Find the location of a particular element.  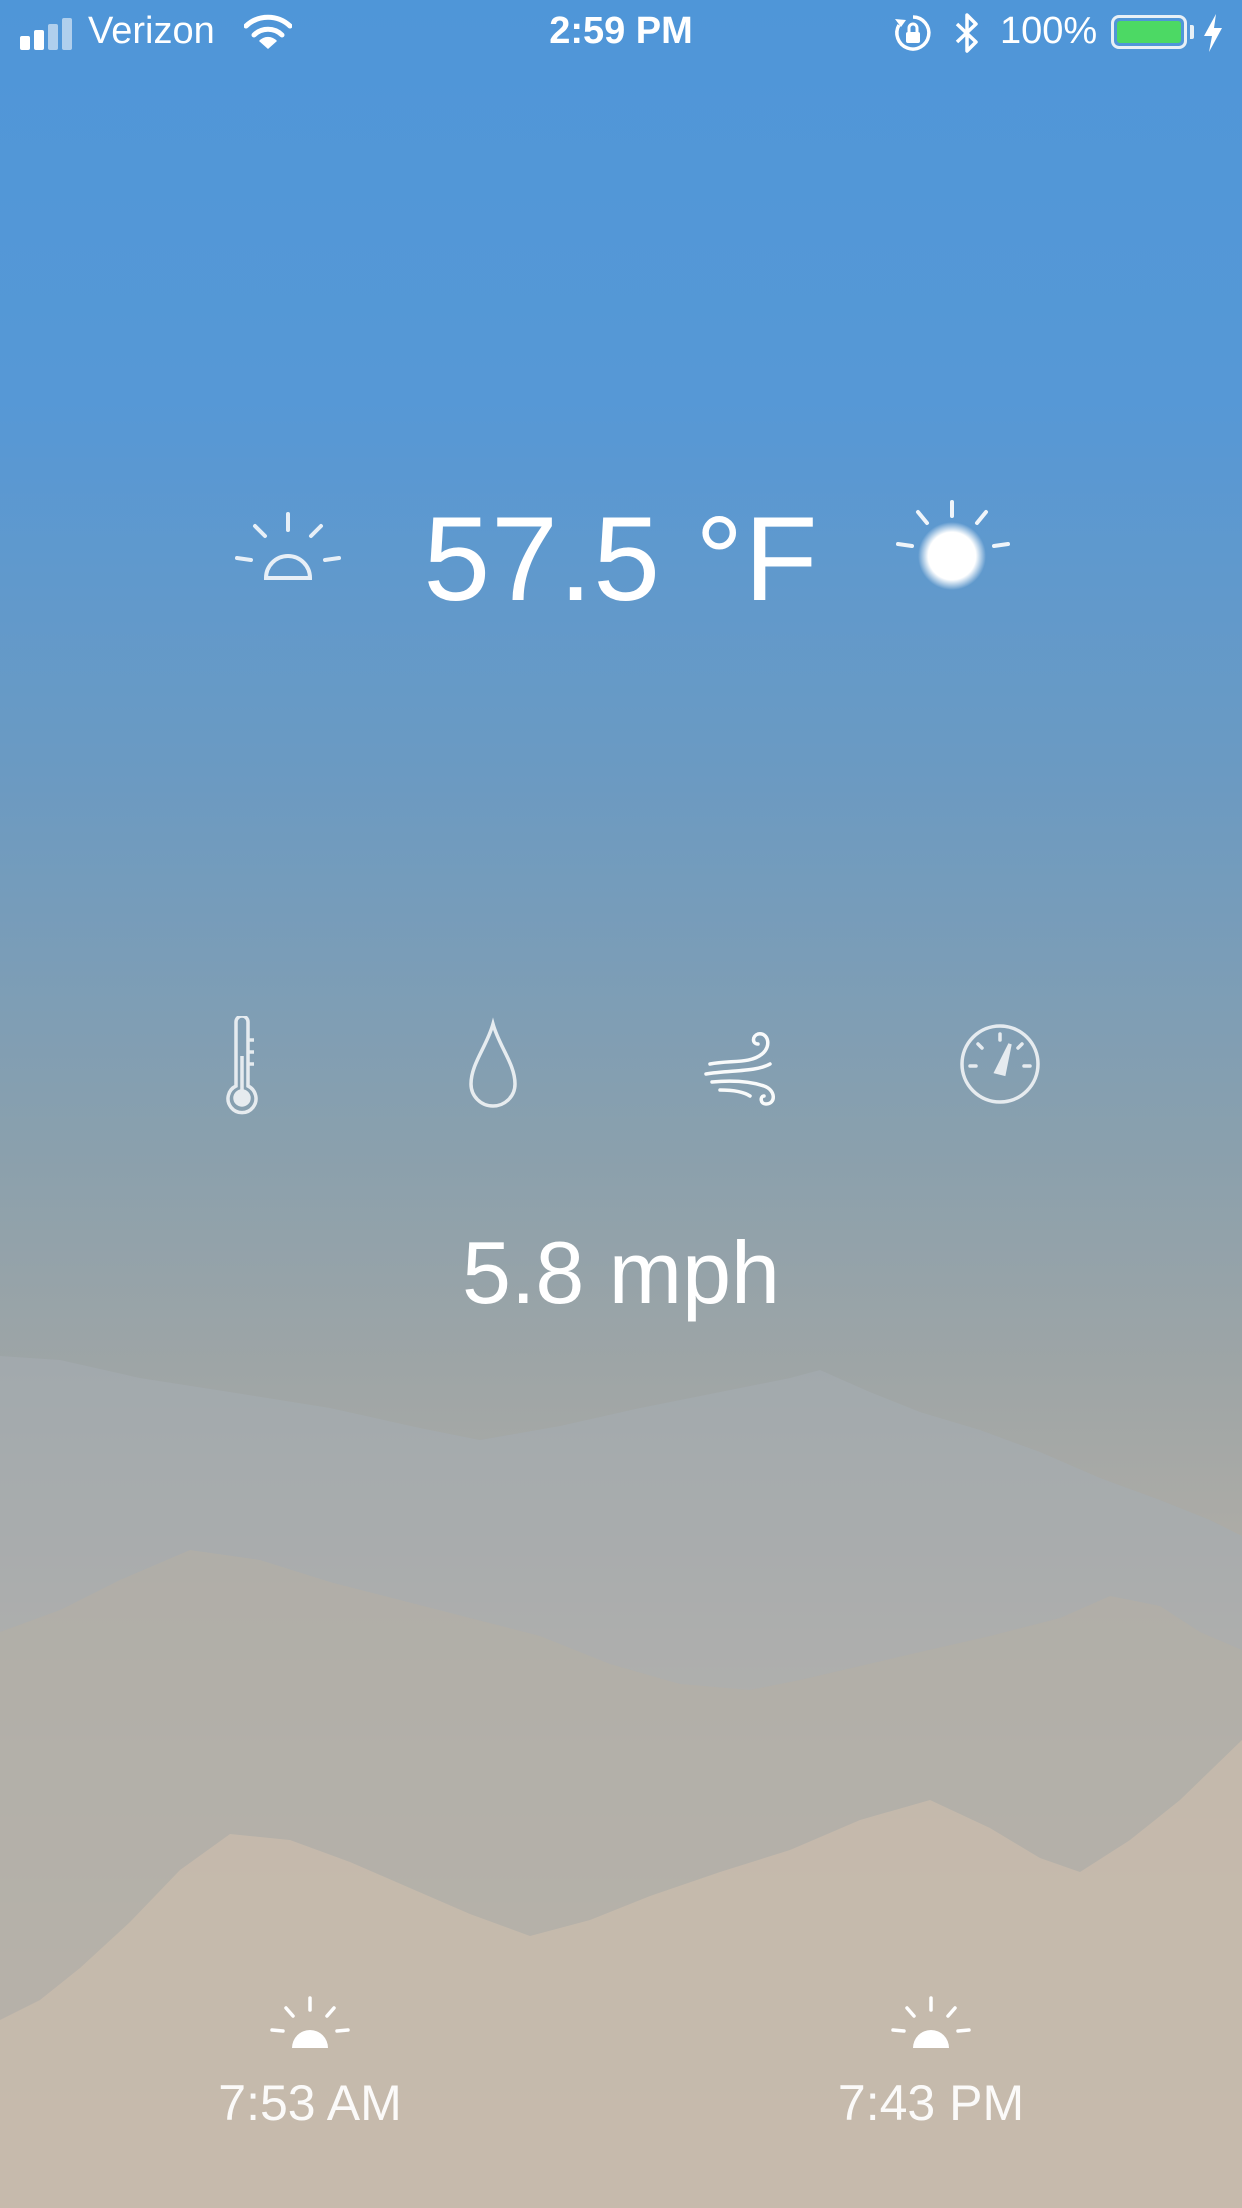

sunset-time: 7:43 PM is located at coordinates (931, 2103).